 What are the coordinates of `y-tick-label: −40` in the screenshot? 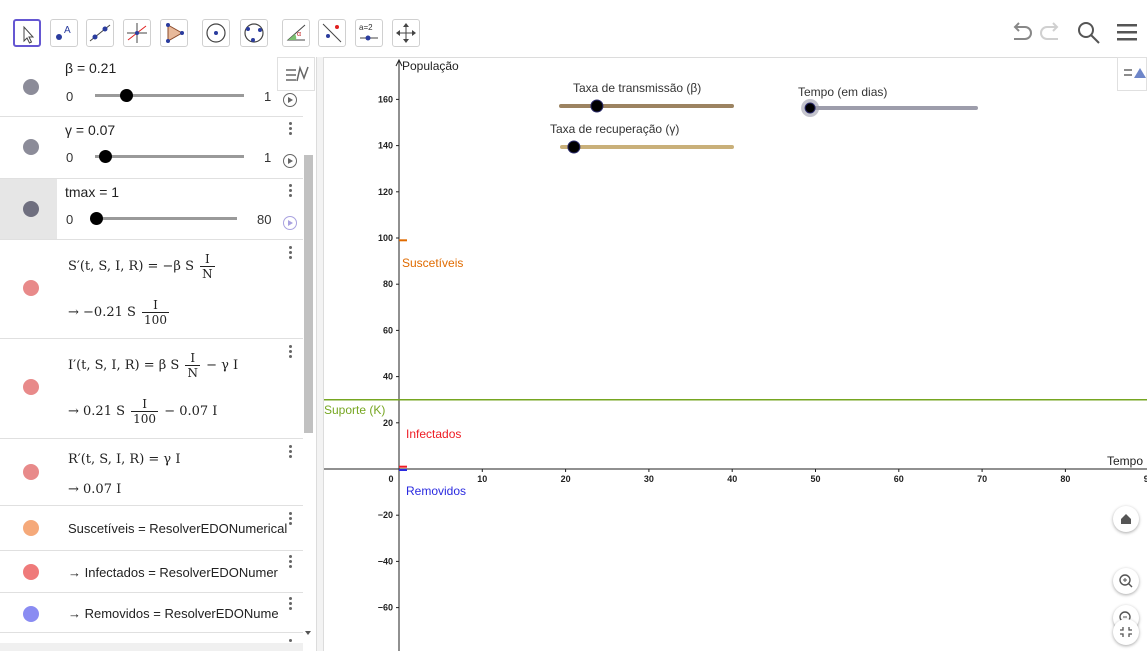 It's located at (385, 561).